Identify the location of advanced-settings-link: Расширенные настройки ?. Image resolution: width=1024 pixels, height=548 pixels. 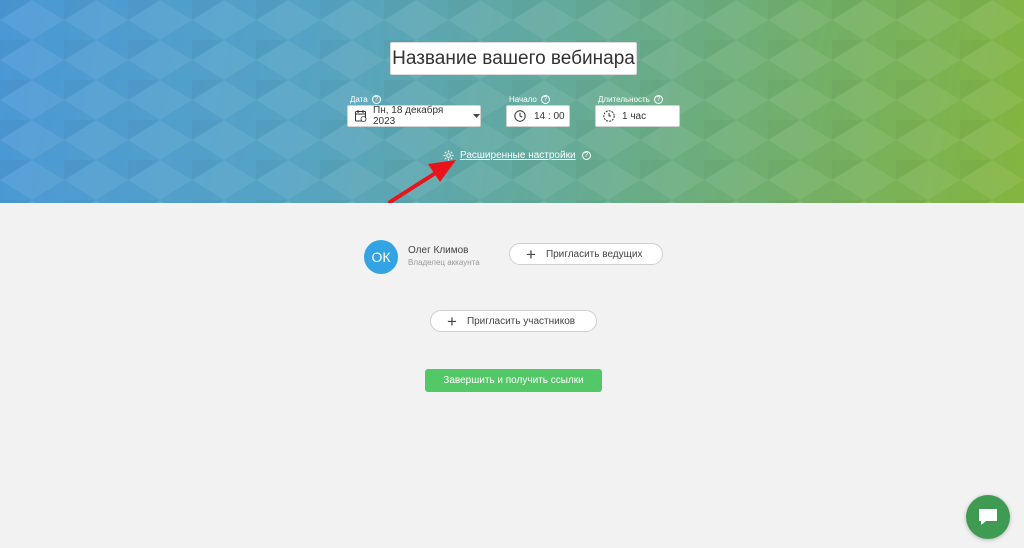
(517, 155).